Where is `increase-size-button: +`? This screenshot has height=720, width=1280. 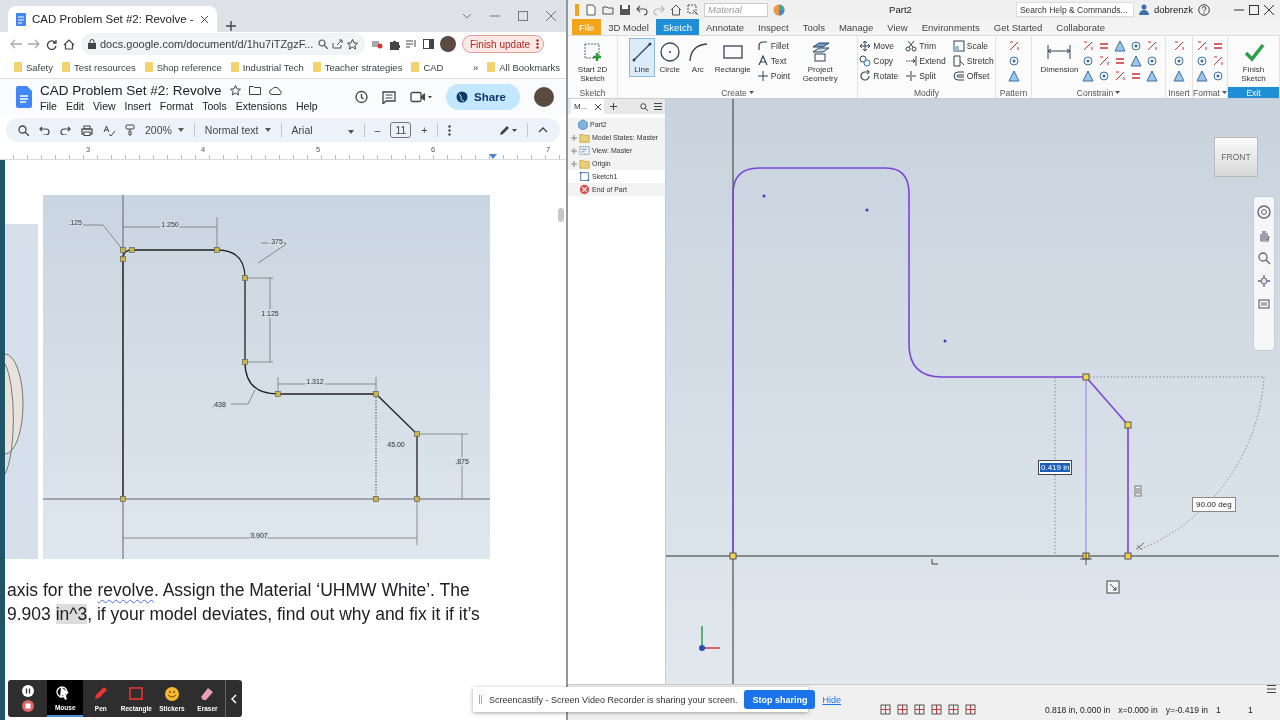
increase-size-button: + is located at coordinates (424, 130).